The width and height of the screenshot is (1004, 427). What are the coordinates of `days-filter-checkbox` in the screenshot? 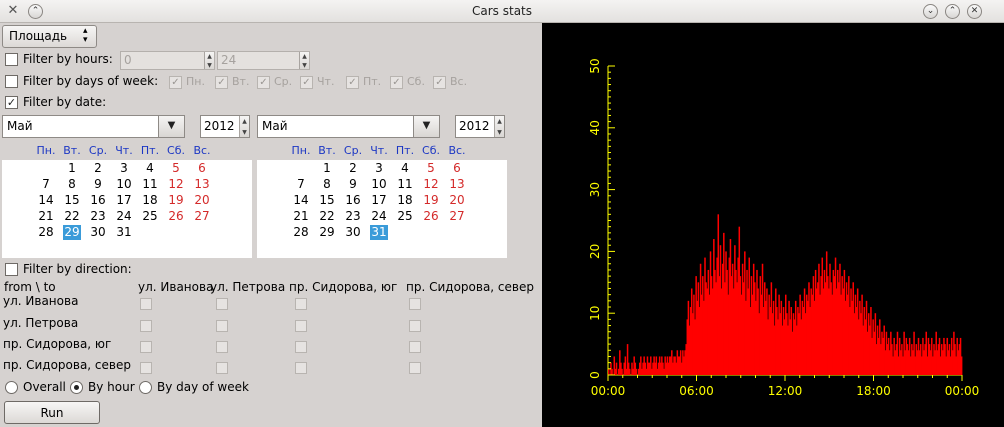 It's located at (11, 81).